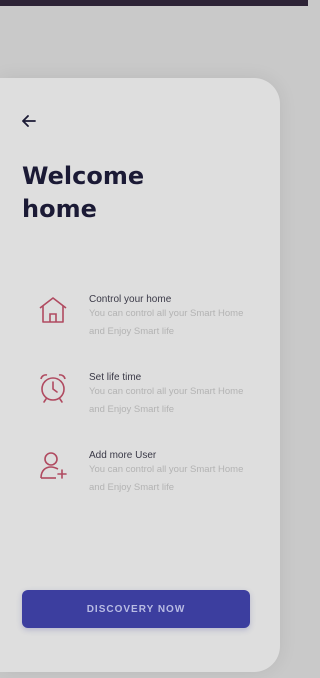  What do you see at coordinates (53, 310) in the screenshot?
I see `house-icon` at bounding box center [53, 310].